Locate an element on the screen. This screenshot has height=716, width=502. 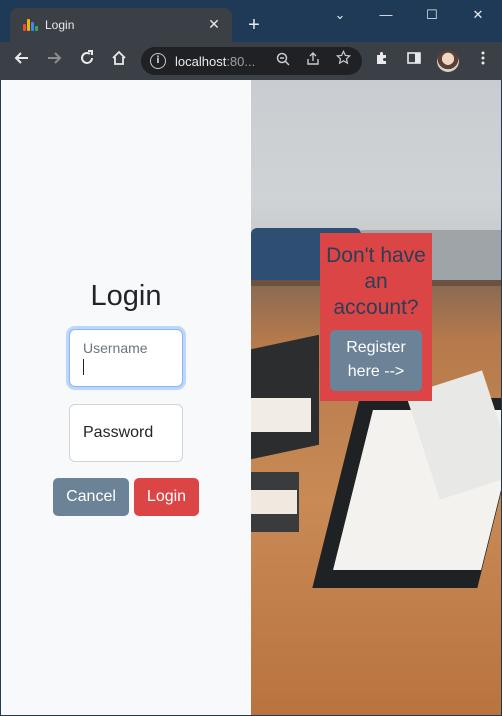
tab-strip: Login ✕ + ⌄ — ☐ ✕ is located at coordinates (251, 21).